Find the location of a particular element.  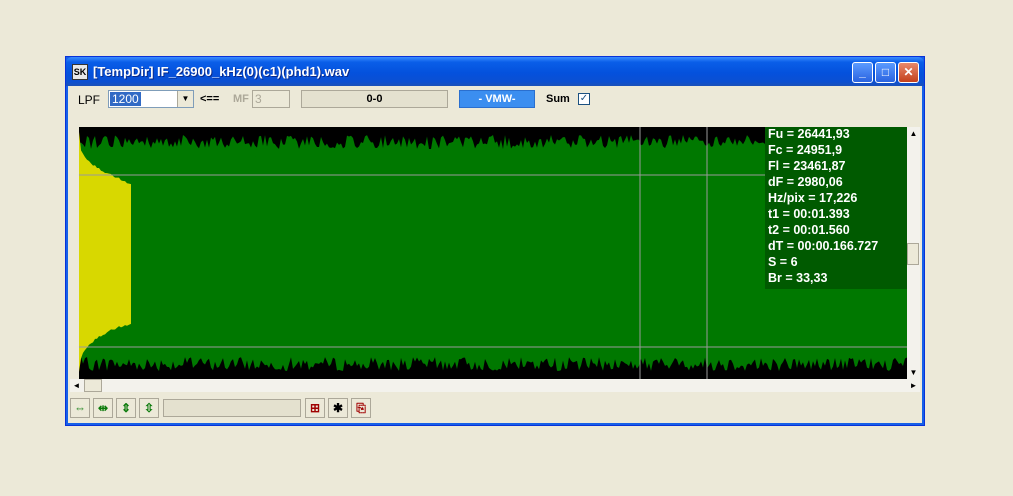

lpf-value: 1200 is located at coordinates (125, 99).